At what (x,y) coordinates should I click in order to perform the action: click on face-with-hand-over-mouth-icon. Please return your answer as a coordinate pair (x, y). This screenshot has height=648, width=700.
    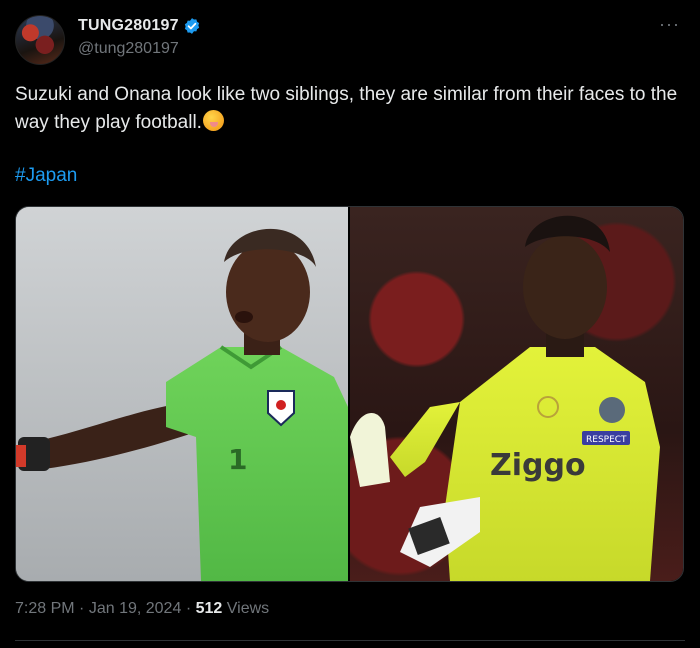
    Looking at the image, I should click on (213, 120).